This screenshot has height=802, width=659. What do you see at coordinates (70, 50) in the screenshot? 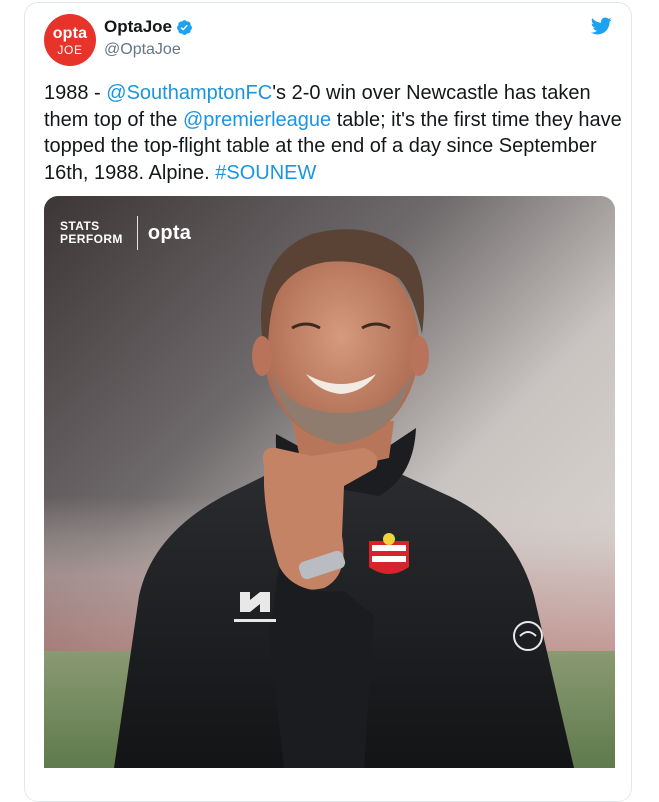
I see `avatar-logo-line2: JOE` at bounding box center [70, 50].